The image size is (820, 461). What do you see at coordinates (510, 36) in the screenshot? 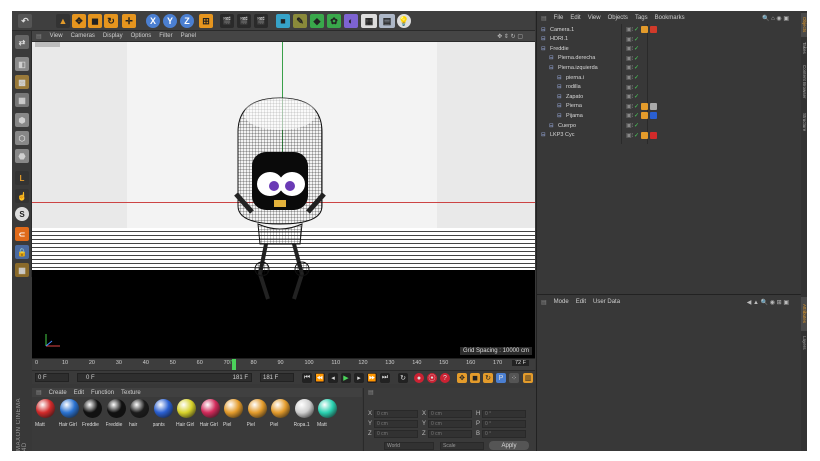
I see `viewport-nav-icons: ✥ ⇕ ↻ ▢` at bounding box center [510, 36].